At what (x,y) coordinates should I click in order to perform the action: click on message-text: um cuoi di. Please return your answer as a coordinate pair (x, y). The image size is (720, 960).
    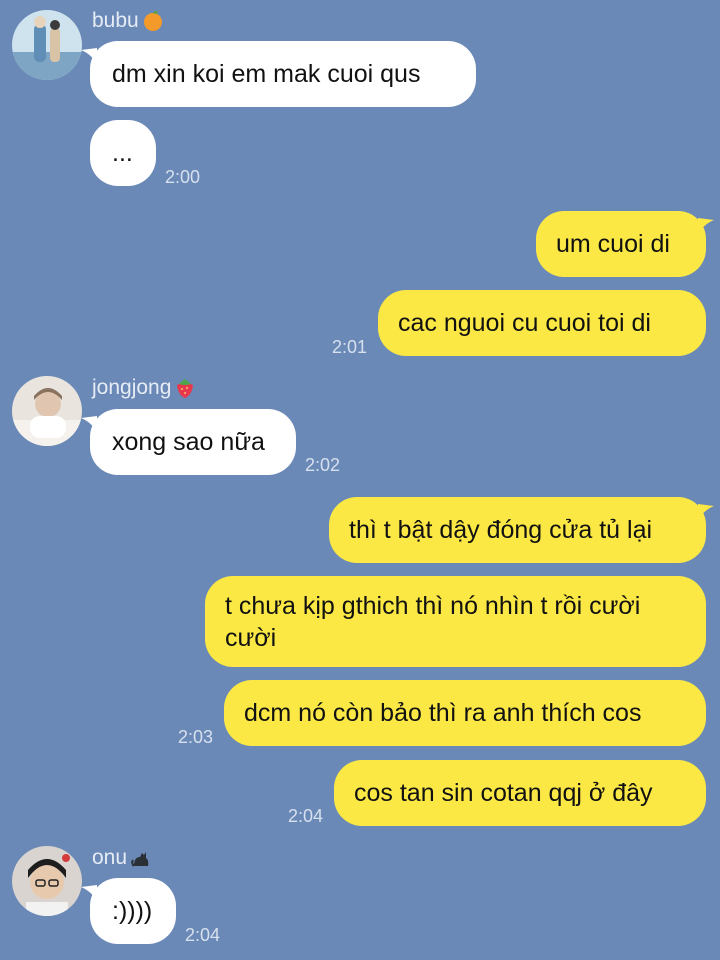
    Looking at the image, I should click on (613, 244).